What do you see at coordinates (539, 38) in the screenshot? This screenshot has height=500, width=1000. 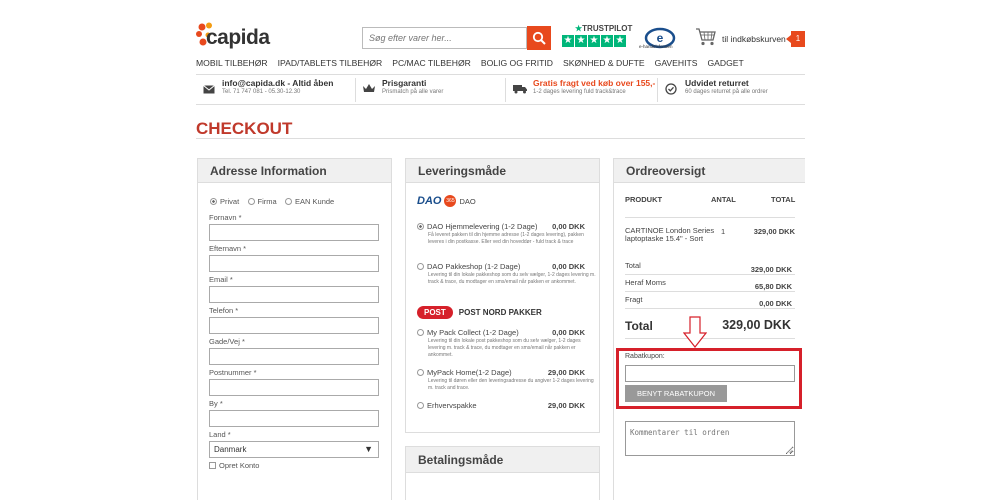 I see `search-button` at bounding box center [539, 38].